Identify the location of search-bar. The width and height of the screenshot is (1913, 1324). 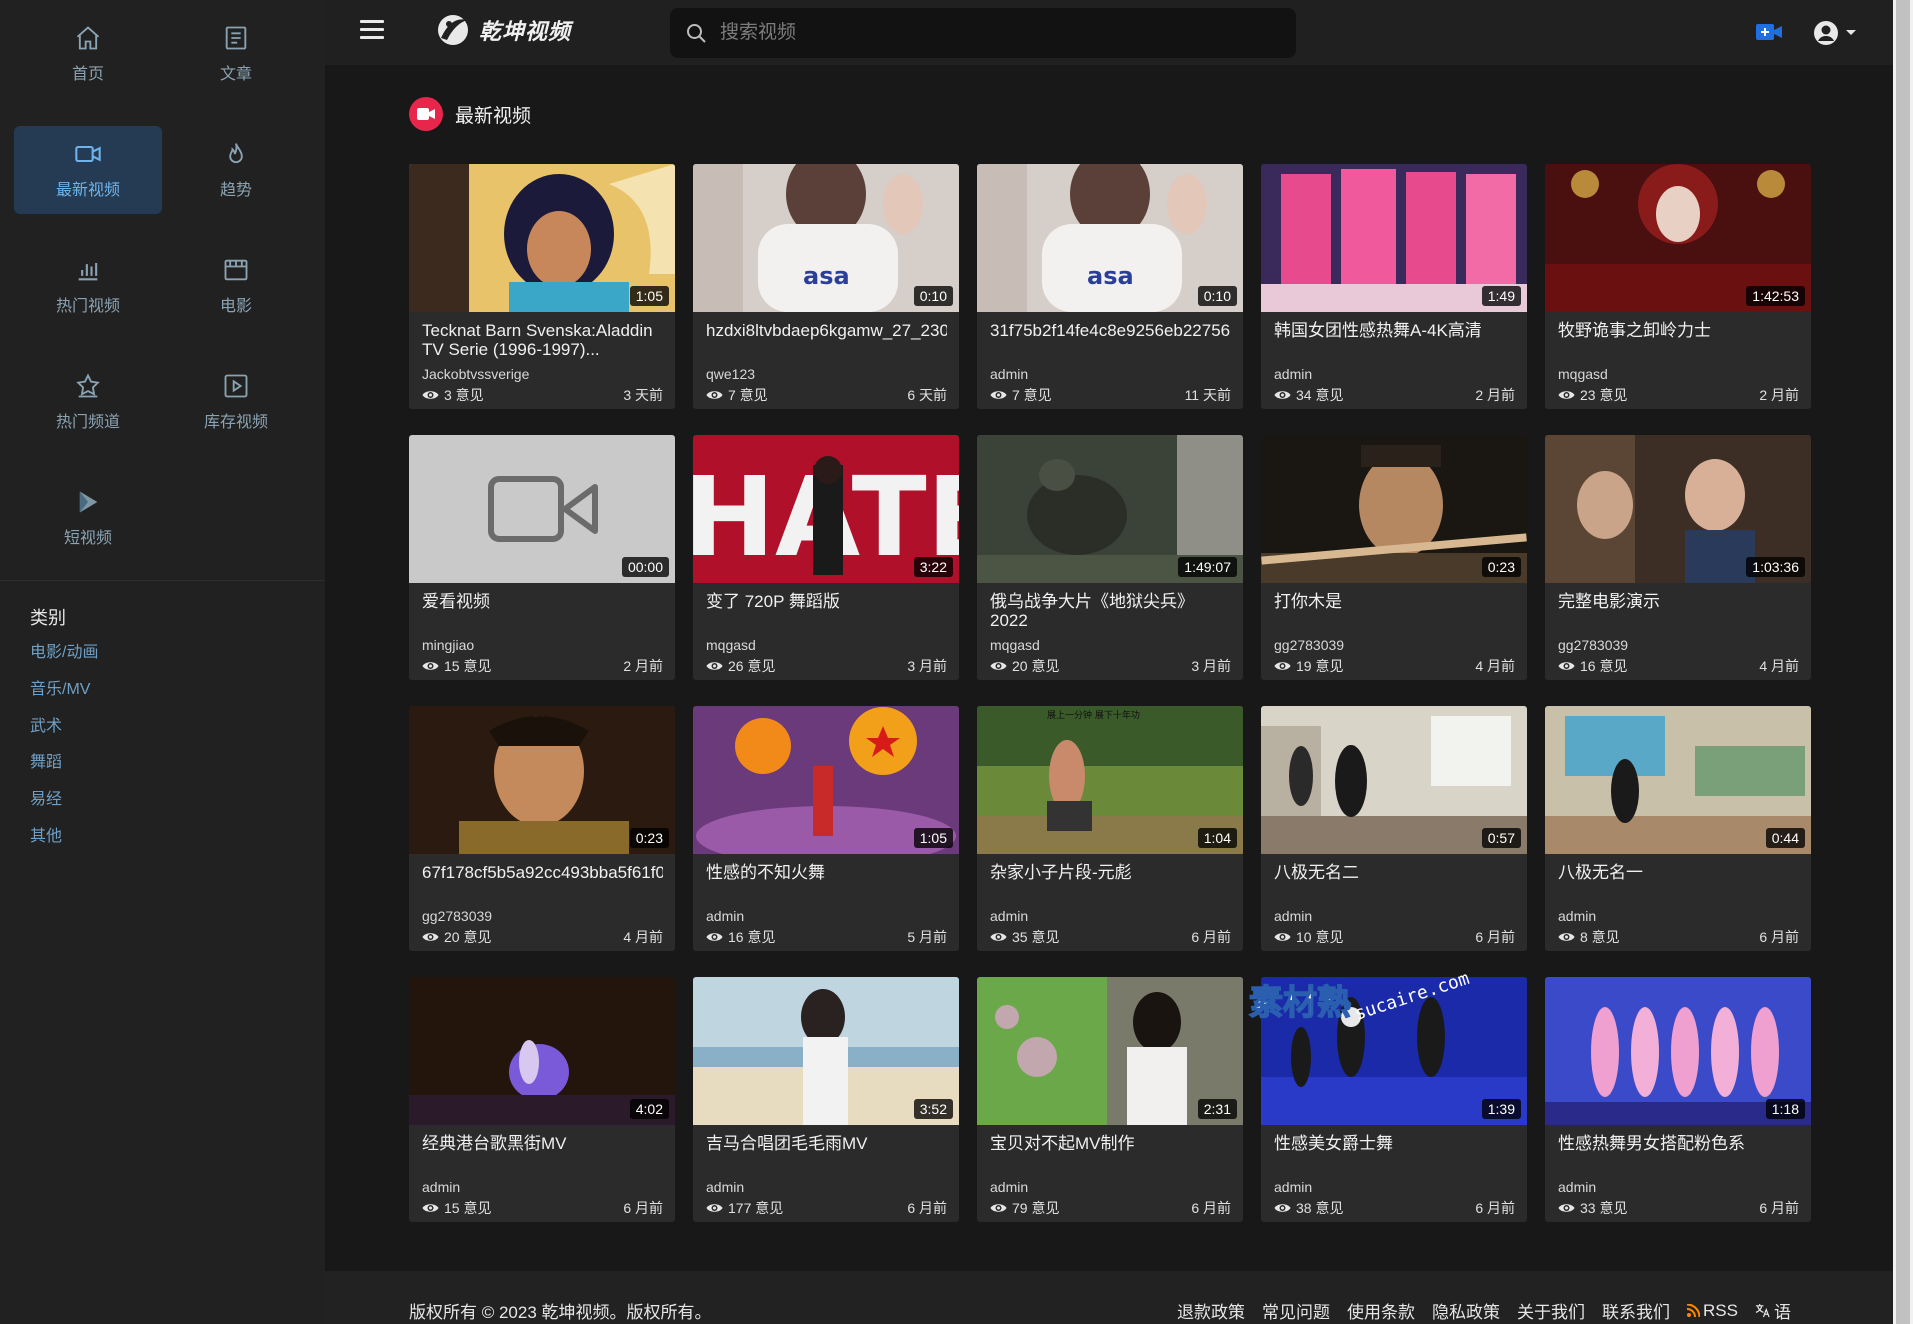
(983, 33).